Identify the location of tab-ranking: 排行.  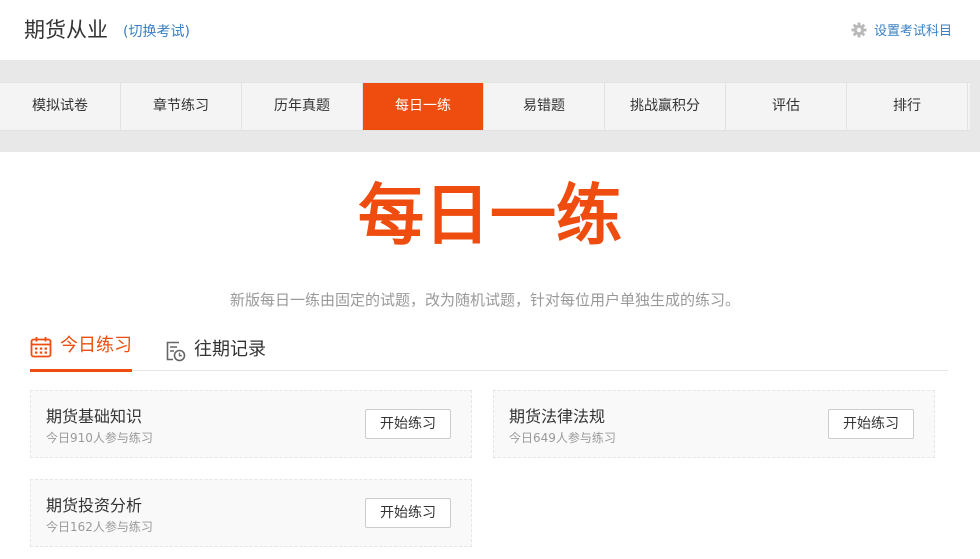
(907, 106).